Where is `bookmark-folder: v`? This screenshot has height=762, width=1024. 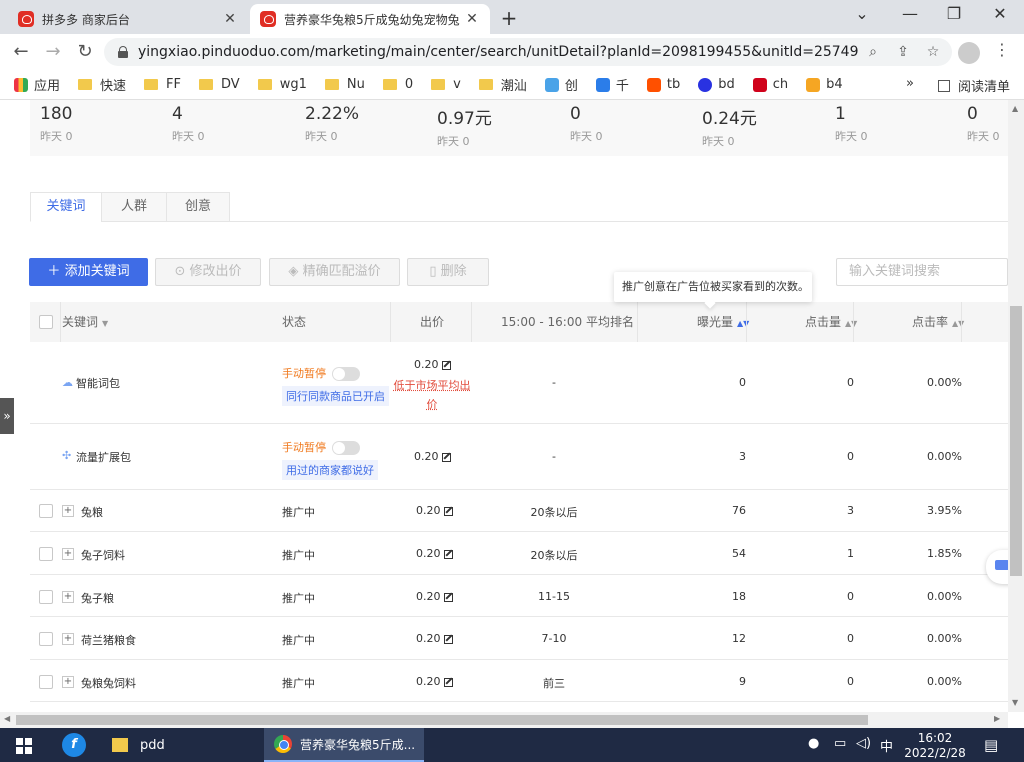
bookmark-folder: v is located at coordinates (446, 84).